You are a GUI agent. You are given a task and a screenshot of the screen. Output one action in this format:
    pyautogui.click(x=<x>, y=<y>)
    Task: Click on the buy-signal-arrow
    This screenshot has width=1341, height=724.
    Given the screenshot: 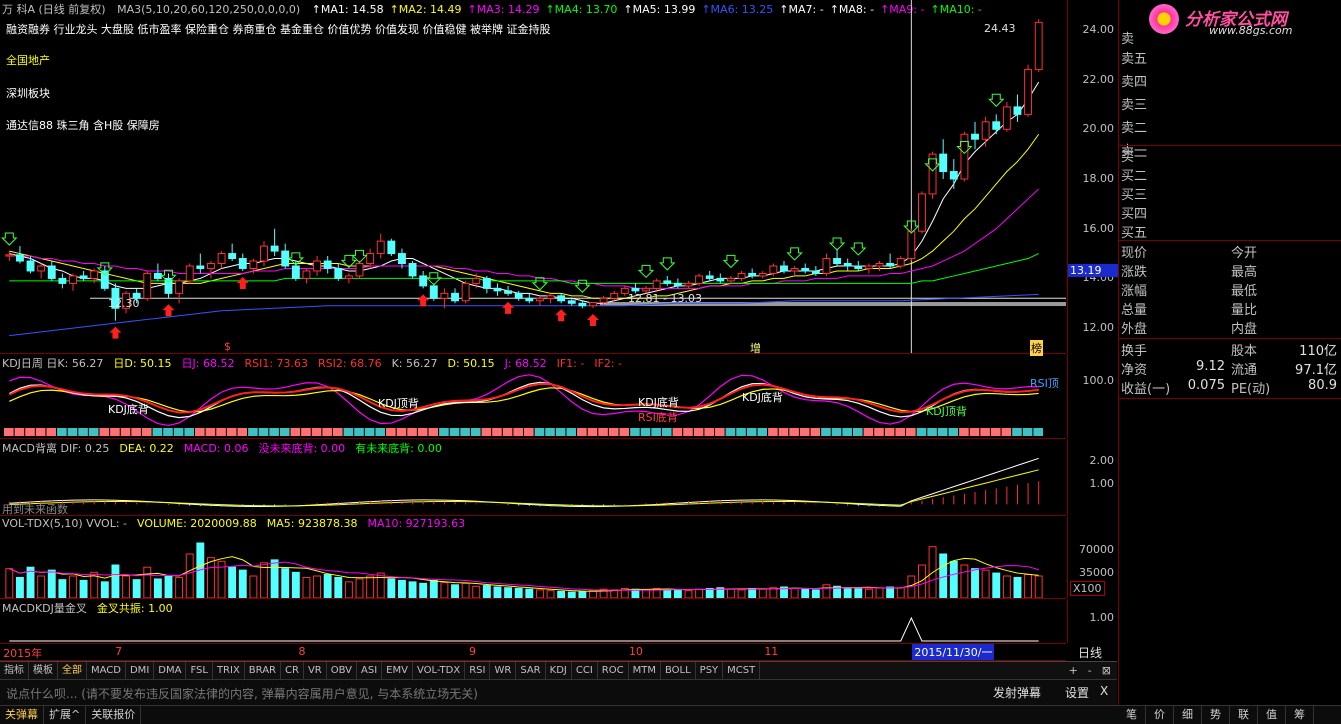 What is the action you would take?
    pyautogui.click(x=592, y=320)
    